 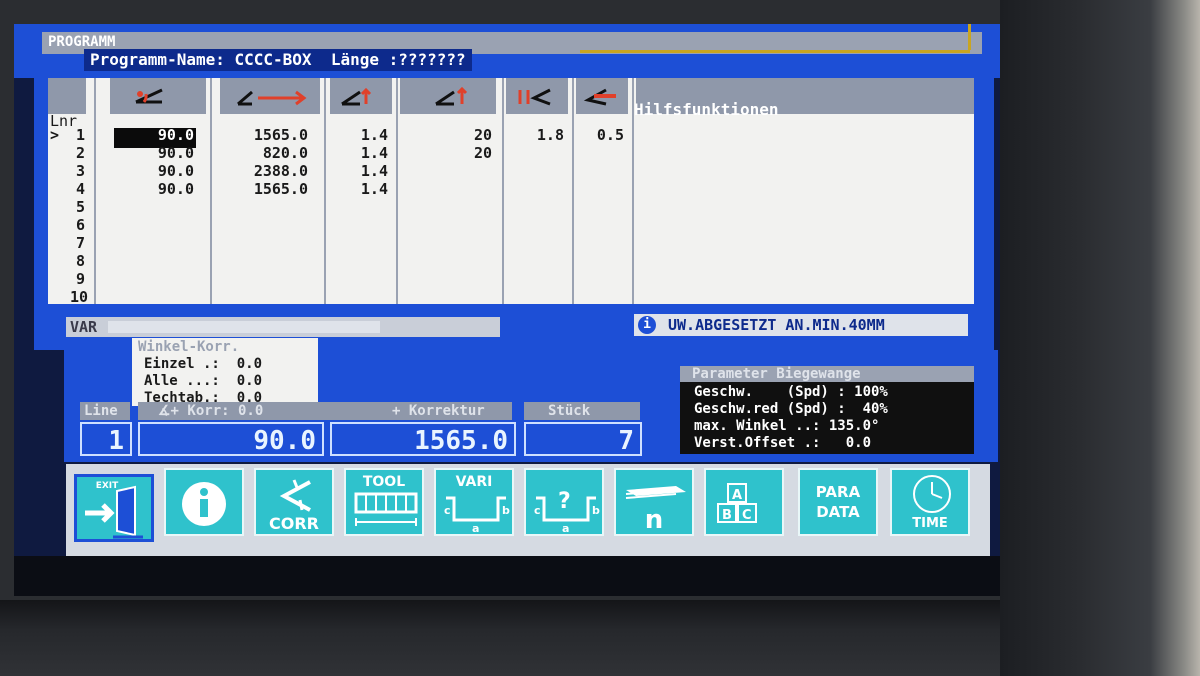 What do you see at coordinates (423, 439) in the screenshot?
I see `x-value: 1565.0` at bounding box center [423, 439].